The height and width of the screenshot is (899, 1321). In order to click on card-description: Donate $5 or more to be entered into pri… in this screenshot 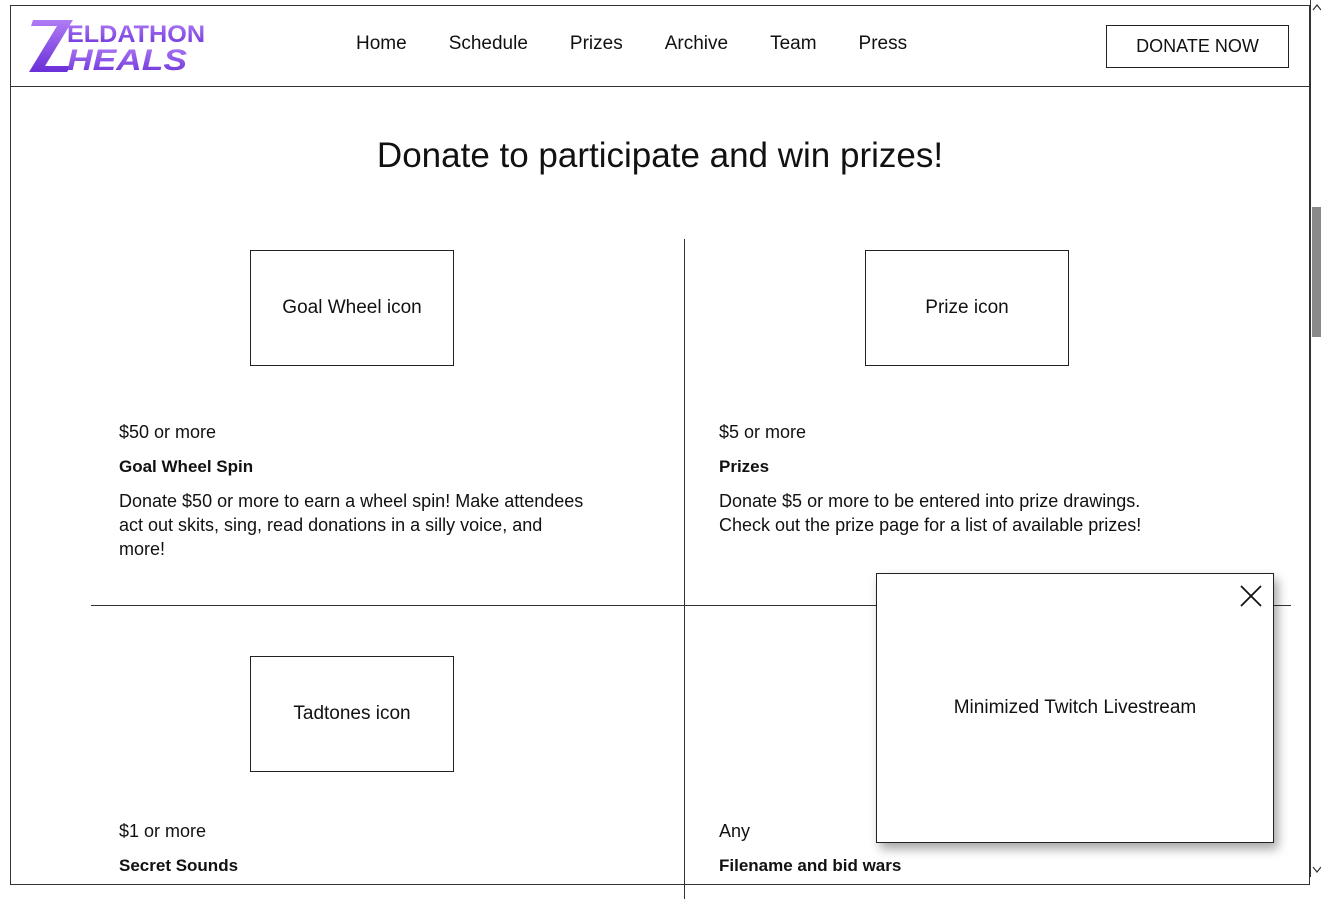, I will do `click(930, 513)`.